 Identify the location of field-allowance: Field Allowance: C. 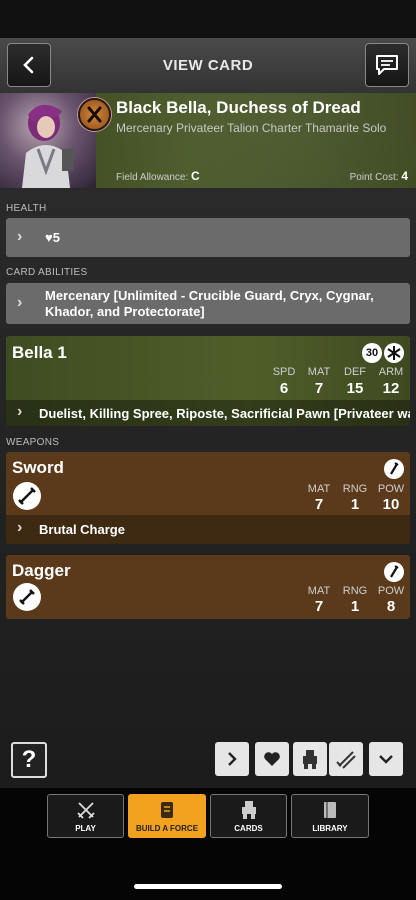
(158, 176).